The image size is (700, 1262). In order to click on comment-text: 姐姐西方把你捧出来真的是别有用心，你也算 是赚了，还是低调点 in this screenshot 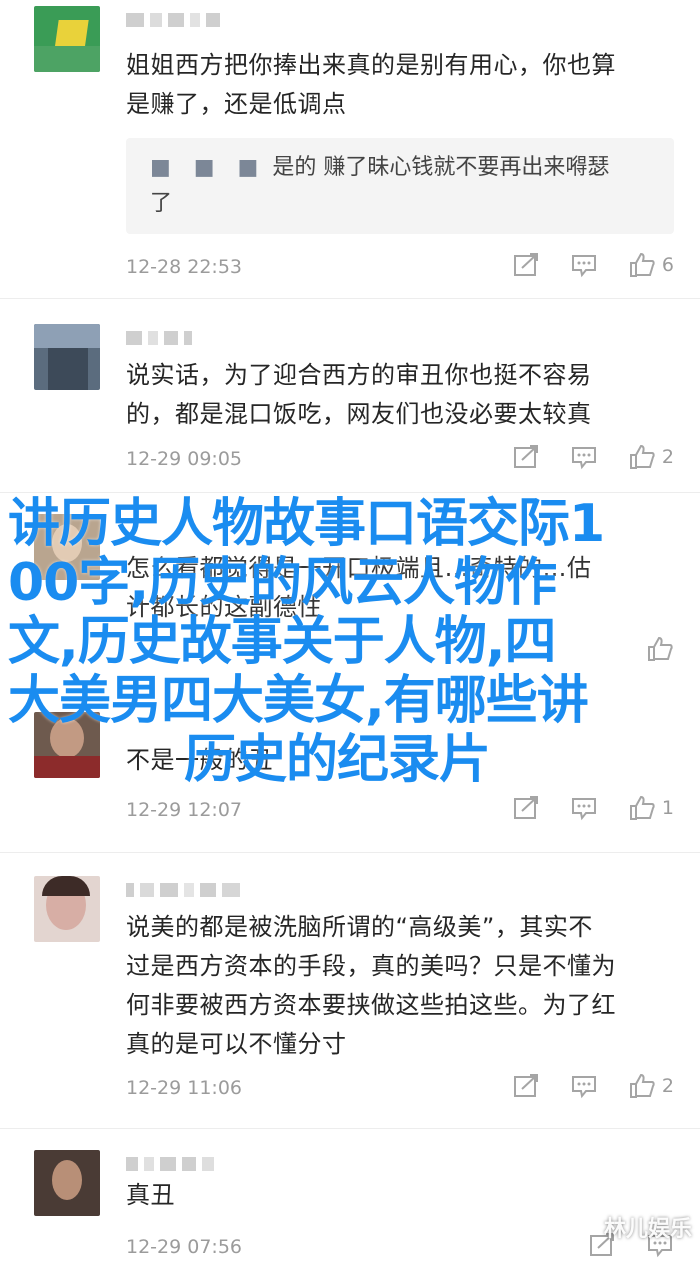, I will do `click(371, 84)`.